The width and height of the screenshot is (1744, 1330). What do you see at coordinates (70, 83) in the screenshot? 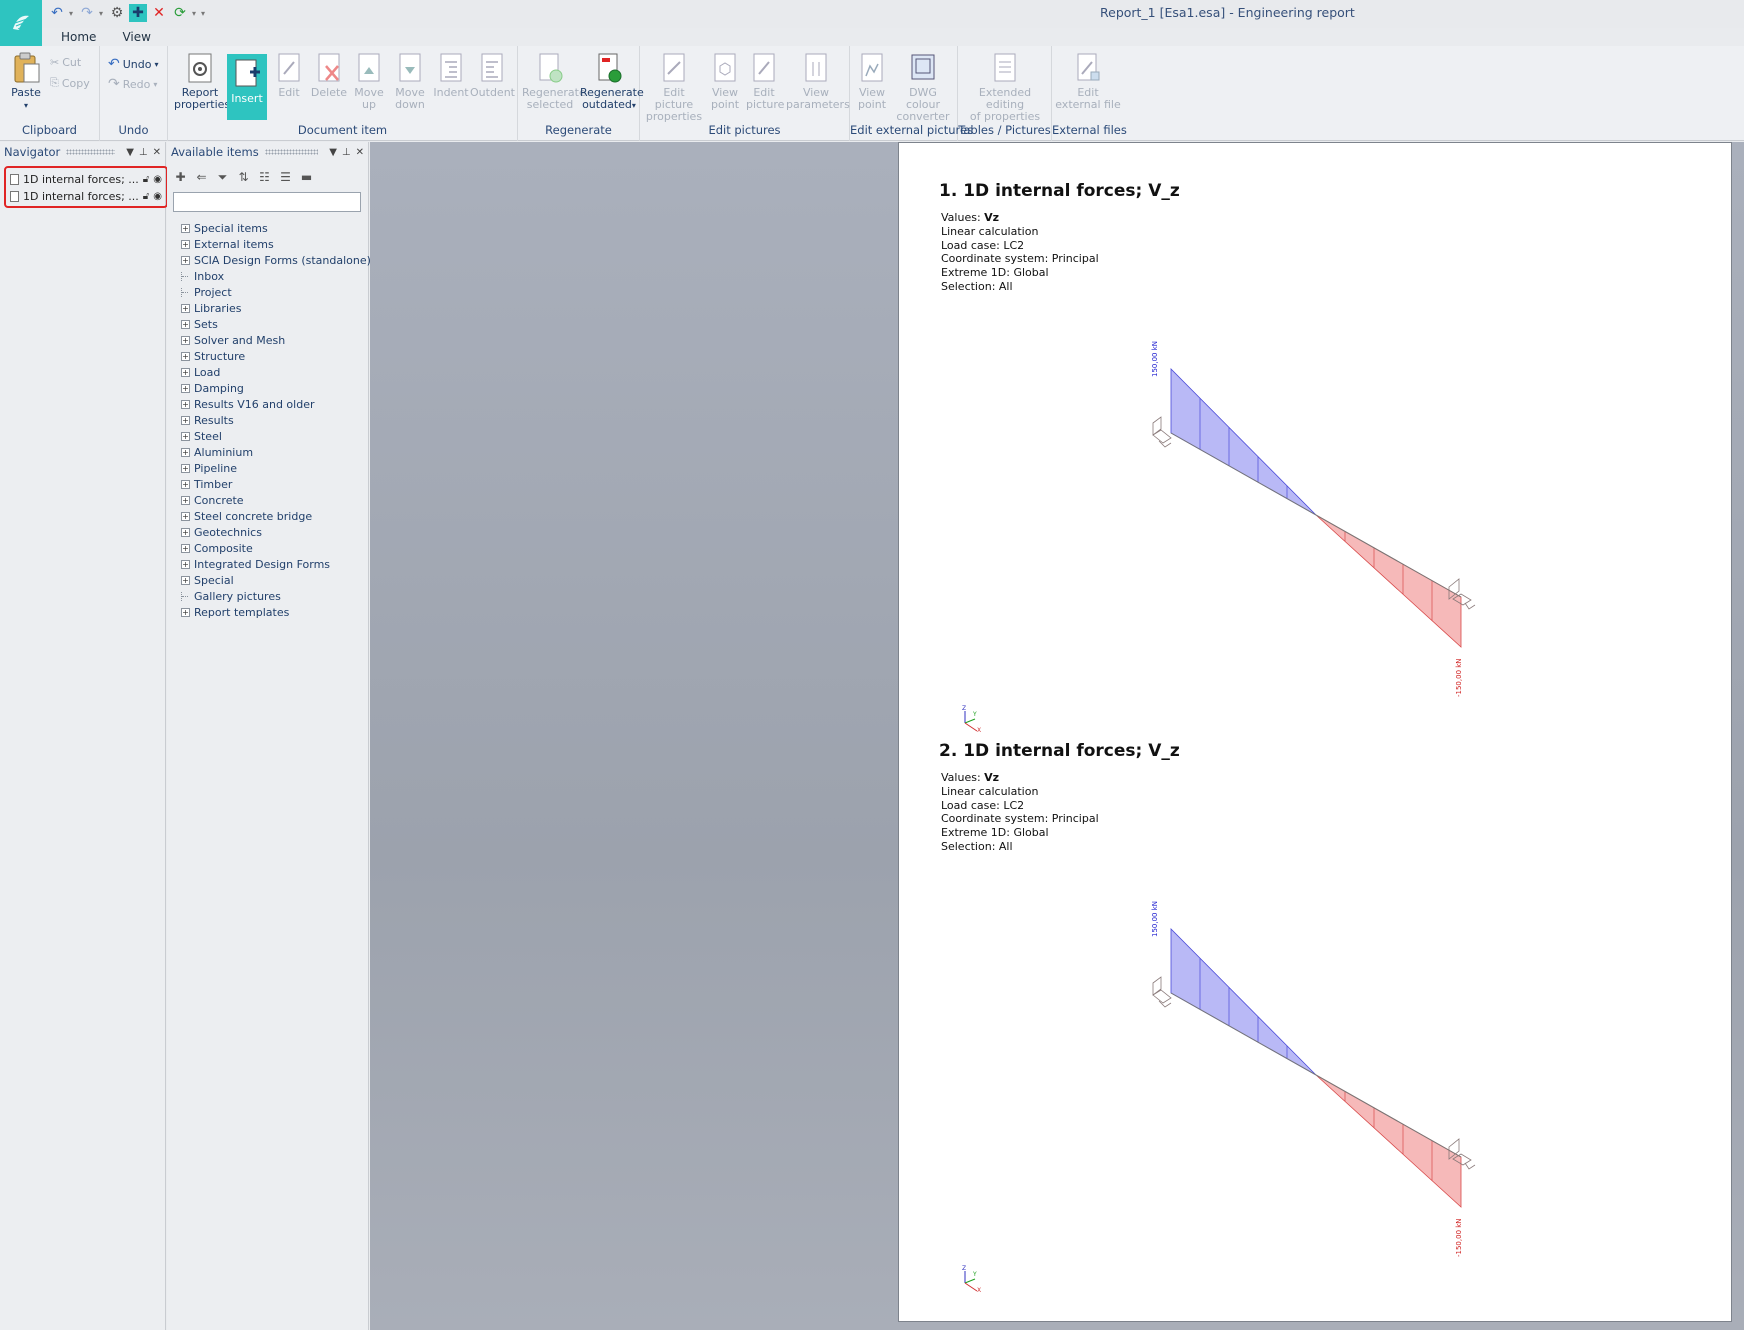
I see `copy-button: ⎘ Copy` at bounding box center [70, 83].